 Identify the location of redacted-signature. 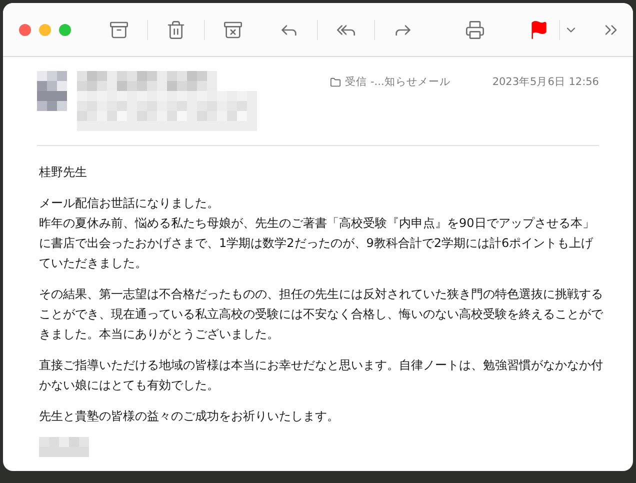
(64, 447).